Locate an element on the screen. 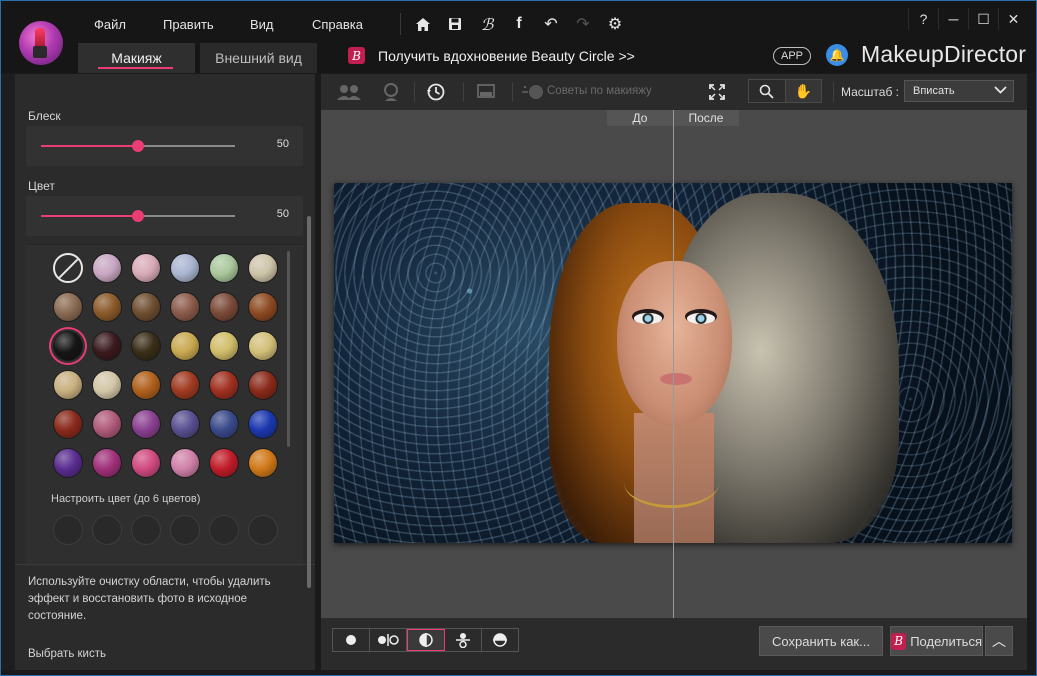 The image size is (1037, 676). split-horizontal-view-icon is located at coordinates (500, 640).